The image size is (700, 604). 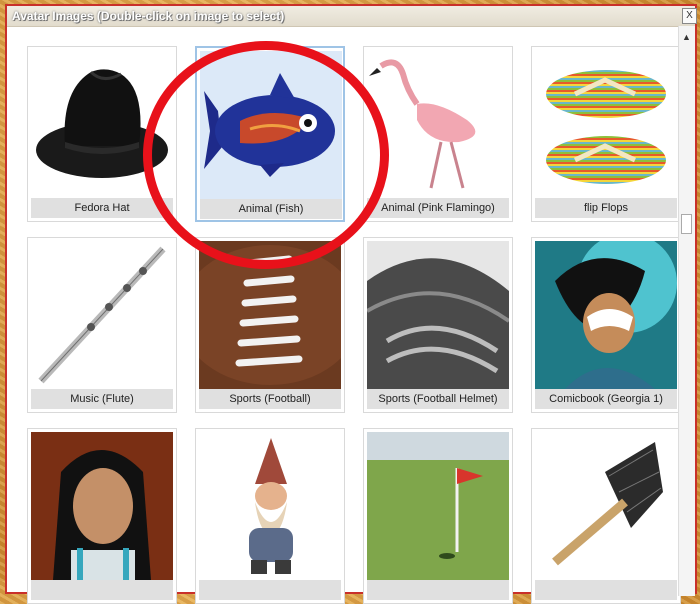 I want to click on avatar-caption: Animal (Pink Flamingo), so click(x=438, y=208).